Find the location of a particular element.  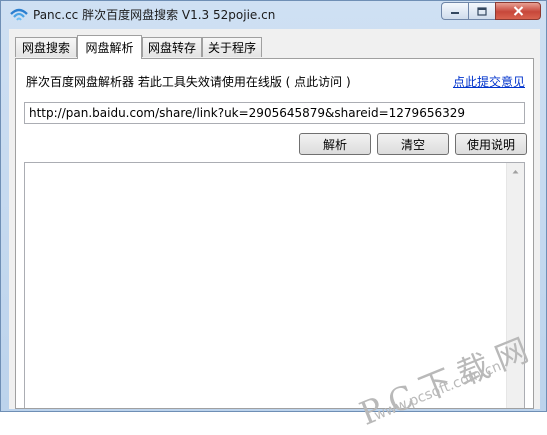

caption-buttons is located at coordinates (491, 11).